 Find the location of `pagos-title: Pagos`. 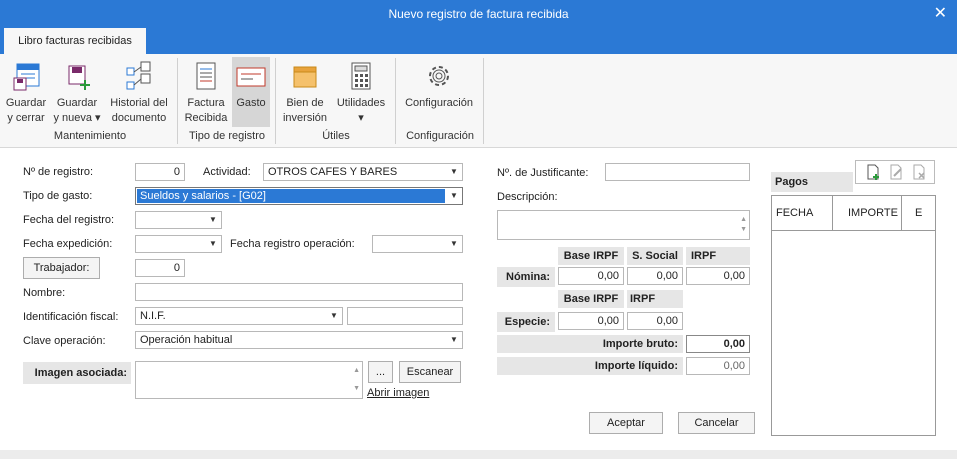

pagos-title: Pagos is located at coordinates (812, 182).